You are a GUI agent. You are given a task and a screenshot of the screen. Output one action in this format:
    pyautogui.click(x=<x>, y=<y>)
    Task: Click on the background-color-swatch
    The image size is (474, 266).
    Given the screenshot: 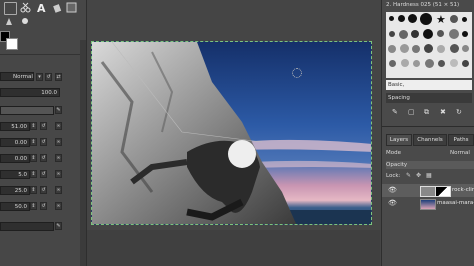 What is the action you would take?
    pyautogui.click(x=12, y=44)
    